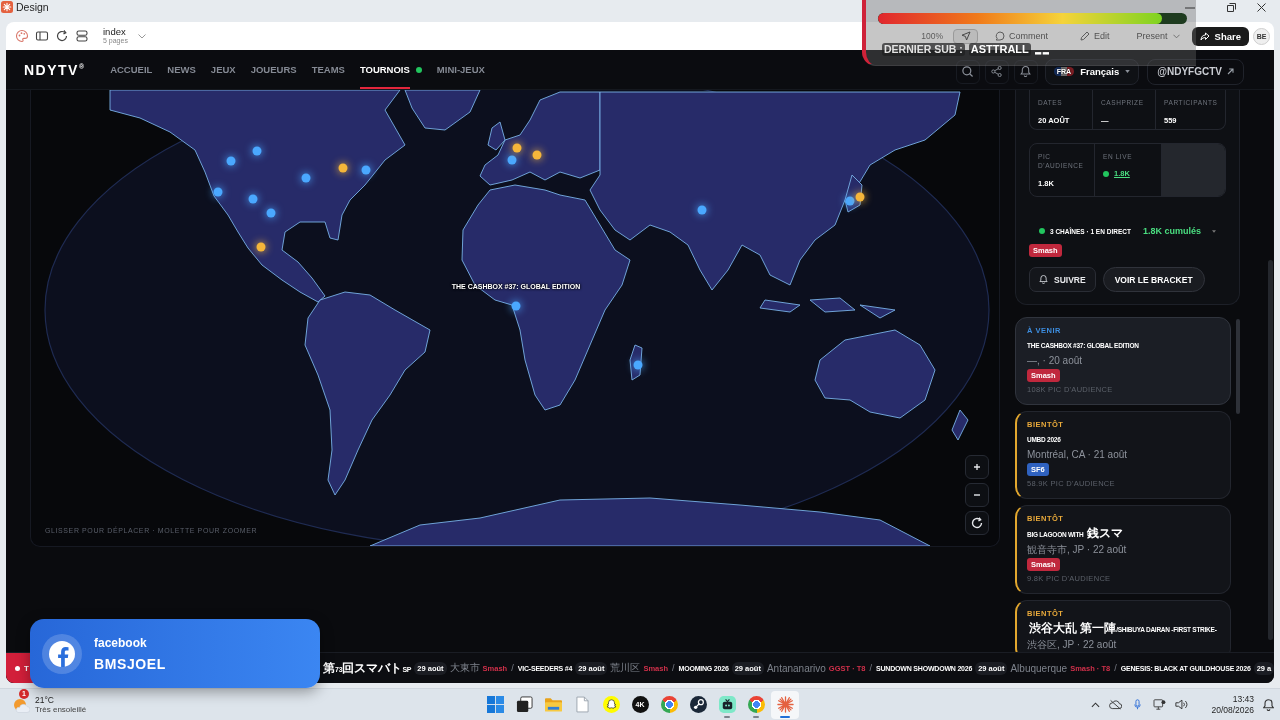  I want to click on caret-icon, so click(1214, 231).